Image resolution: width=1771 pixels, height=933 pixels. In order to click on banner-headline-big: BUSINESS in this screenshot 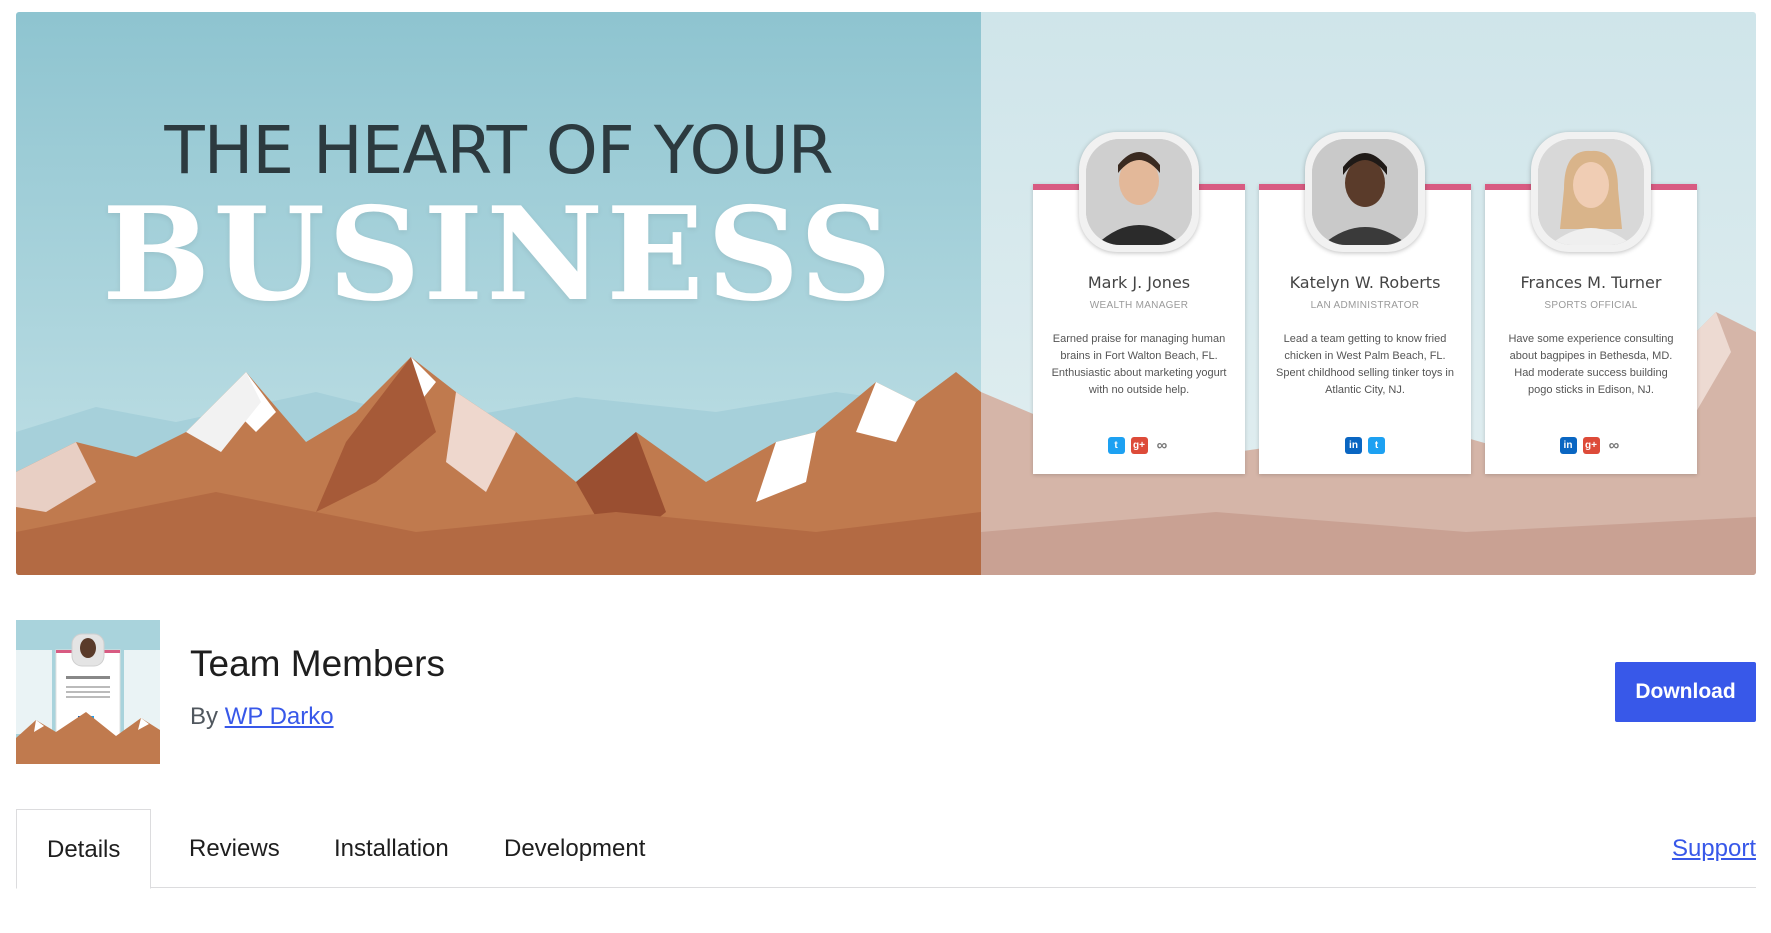, I will do `click(498, 255)`.